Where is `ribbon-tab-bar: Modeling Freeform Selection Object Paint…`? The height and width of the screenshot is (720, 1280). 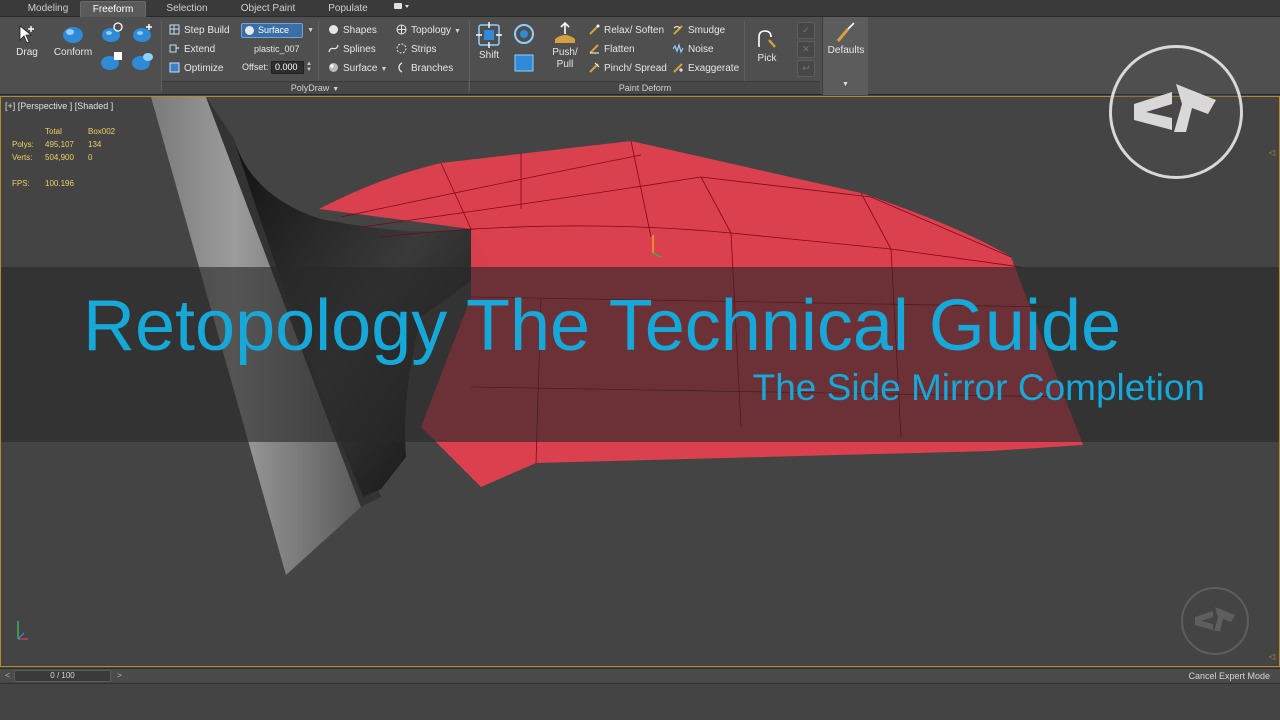
ribbon-tab-bar: Modeling Freeform Selection Object Paint… is located at coordinates (640, 8).